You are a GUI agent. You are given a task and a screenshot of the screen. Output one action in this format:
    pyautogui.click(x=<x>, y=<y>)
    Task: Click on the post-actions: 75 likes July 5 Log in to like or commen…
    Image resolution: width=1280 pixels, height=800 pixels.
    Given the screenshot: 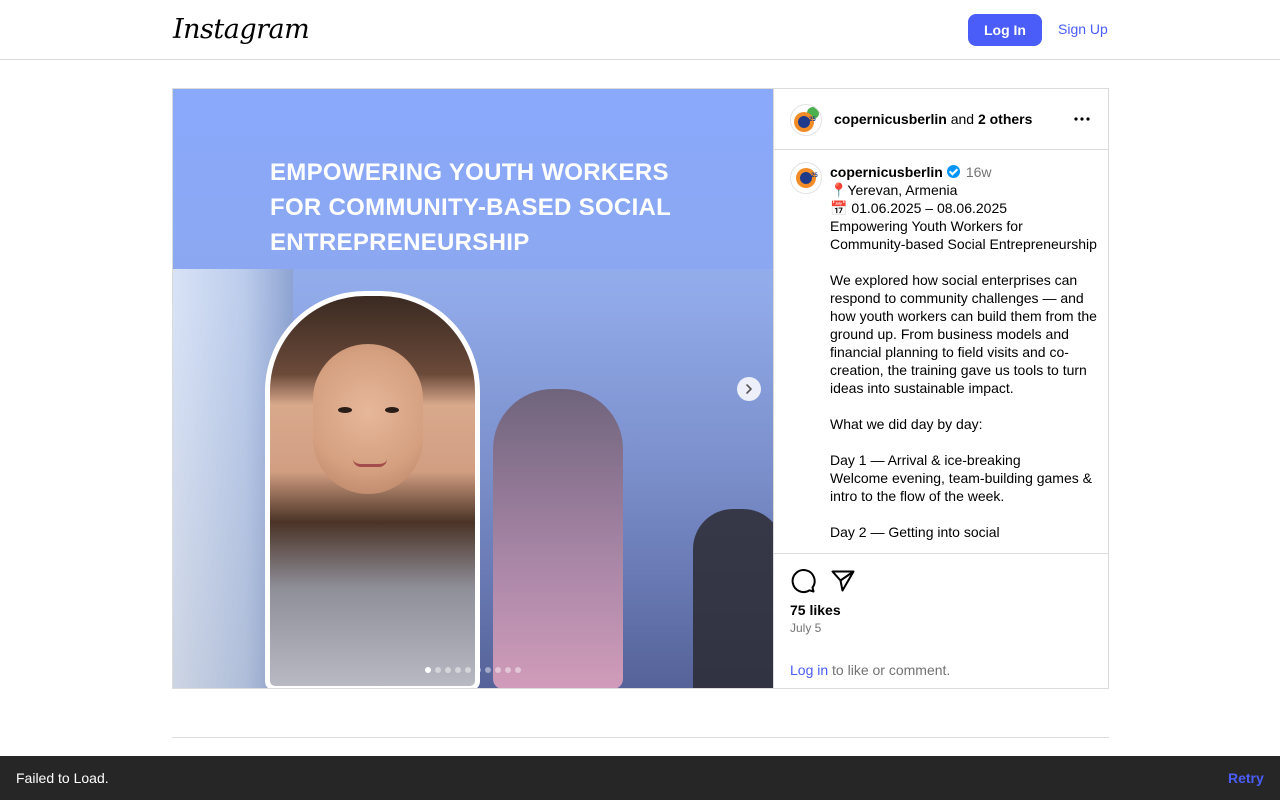 What is the action you would take?
    pyautogui.click(x=941, y=620)
    